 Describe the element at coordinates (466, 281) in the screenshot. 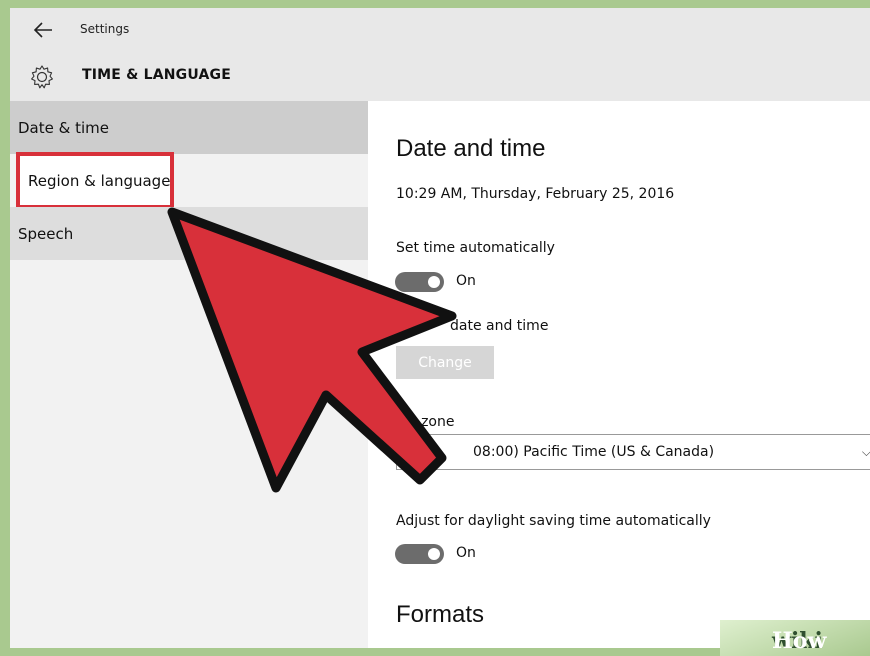

I see `set-time-auto-state: On` at that location.